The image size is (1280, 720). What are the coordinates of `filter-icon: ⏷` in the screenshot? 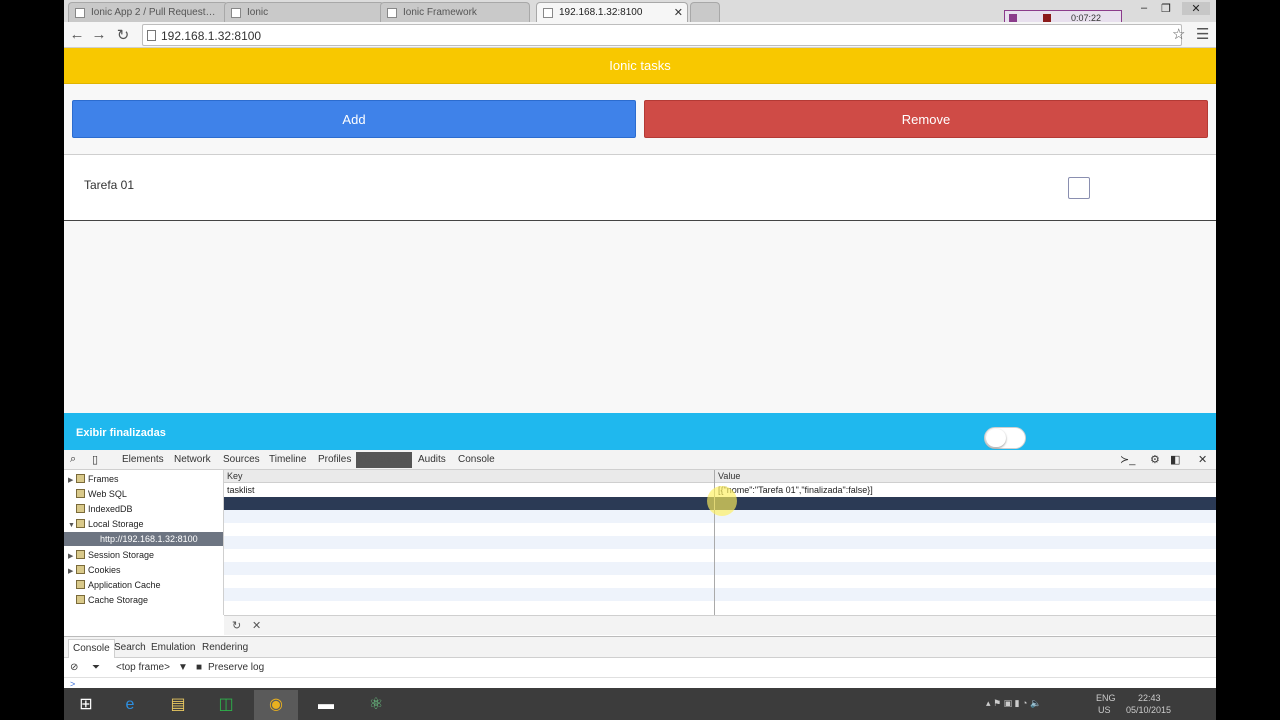 It's located at (96, 667).